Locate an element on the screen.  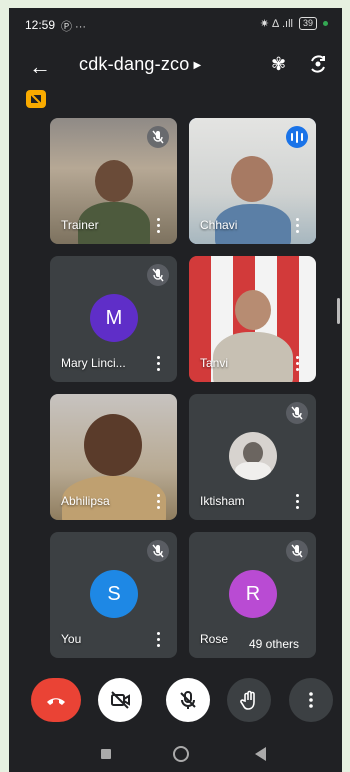
signal-icons: ✷ ∆ .ıll is located at coordinates (276, 24).